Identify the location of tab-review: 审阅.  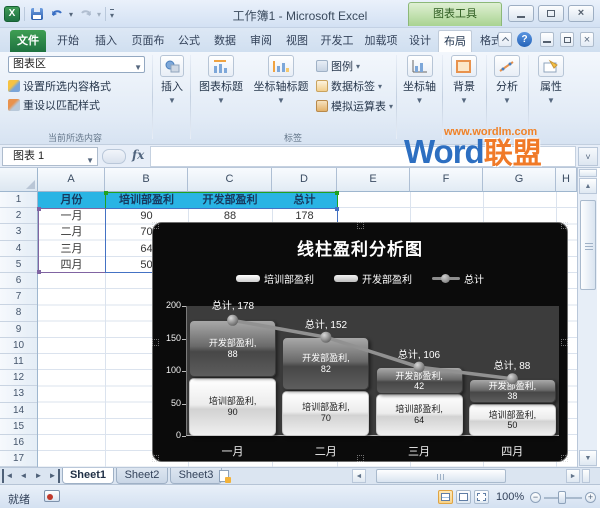
(261, 41).